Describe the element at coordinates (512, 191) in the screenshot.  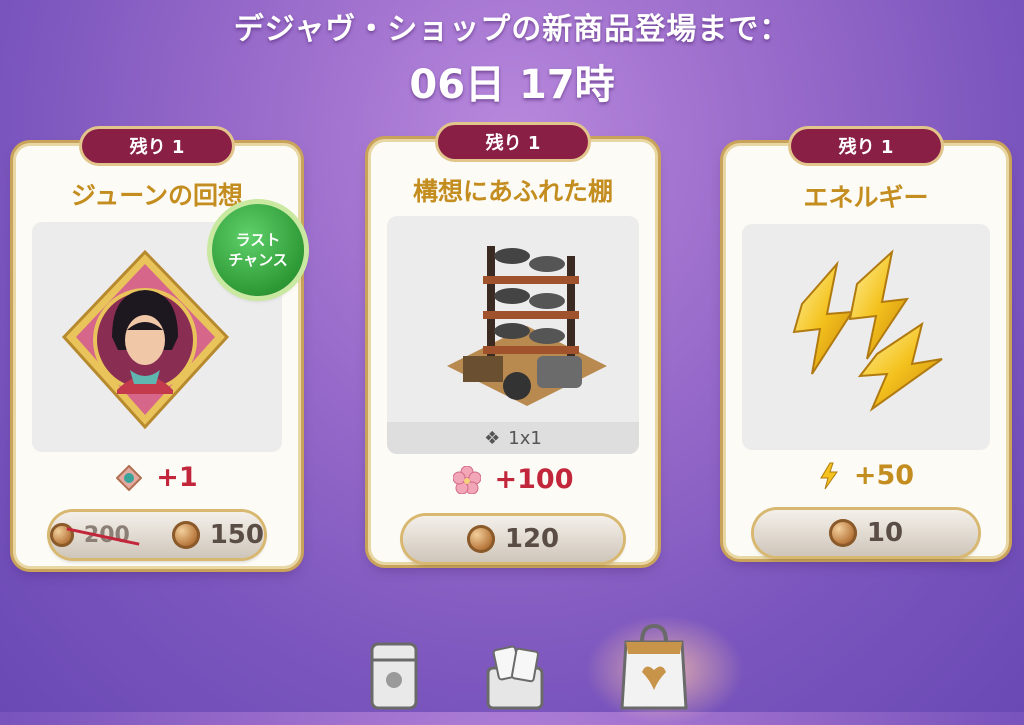
I see `offer-title: 構想にあふれた棚` at that location.